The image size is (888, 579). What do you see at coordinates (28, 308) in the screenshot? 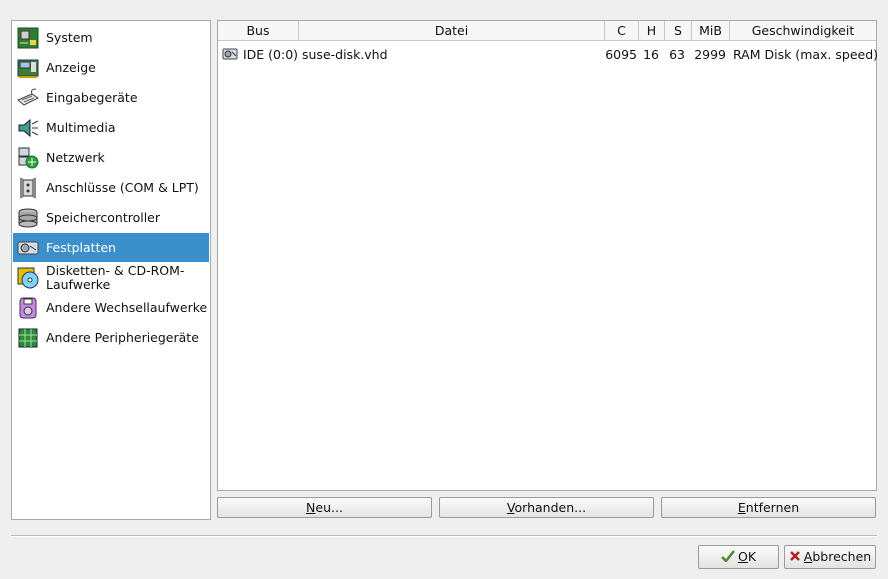
I see `removable-drive-icon` at bounding box center [28, 308].